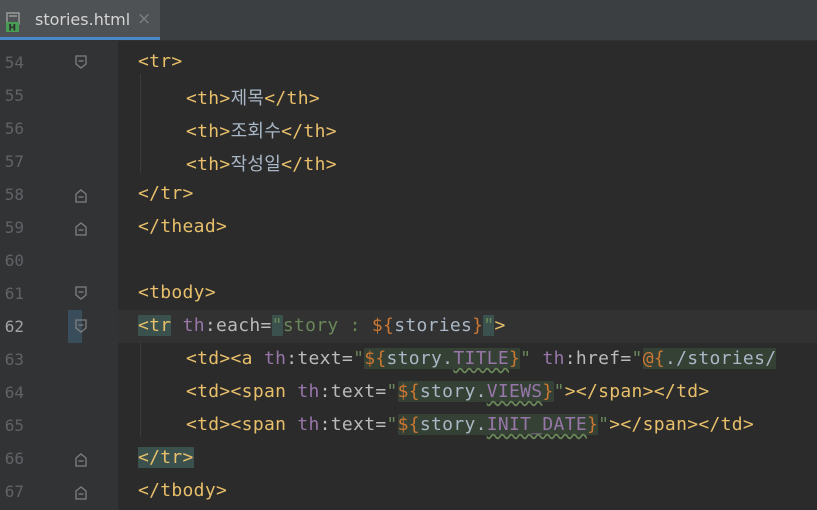 The height and width of the screenshot is (510, 817). I want to click on code-line: 54 <tr>, so click(408, 62).